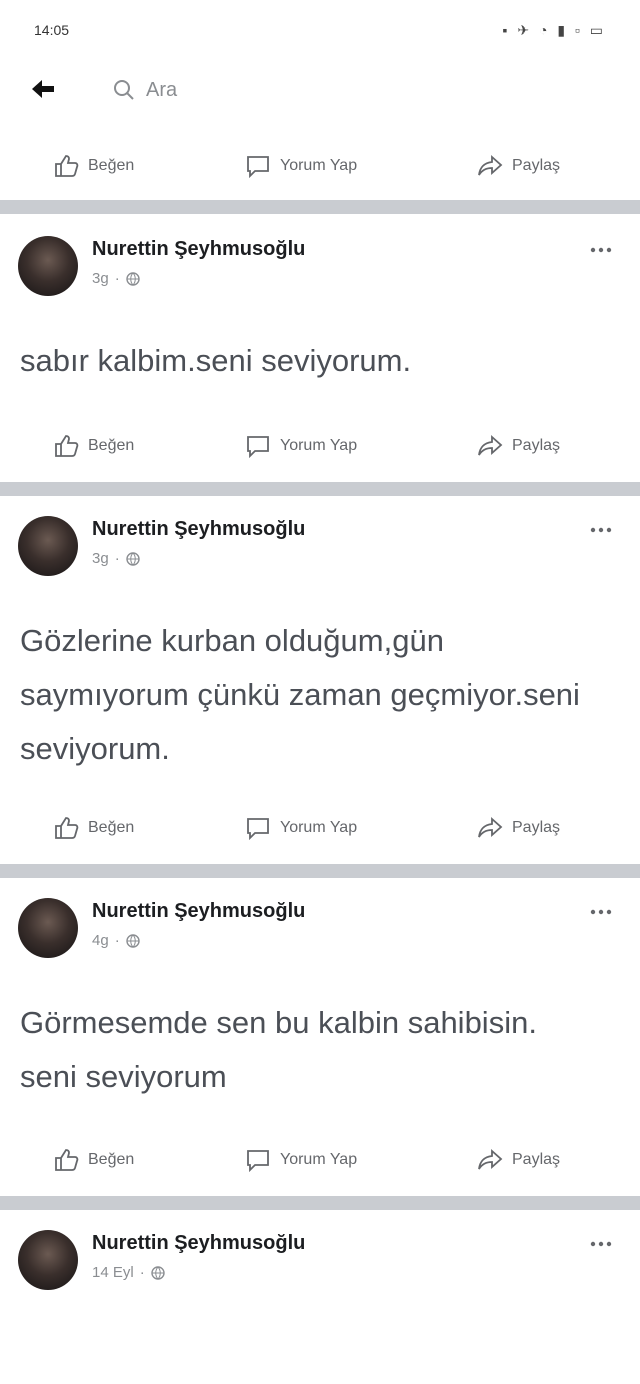 The image size is (640, 1384). I want to click on post-time: 4g, so click(100, 940).